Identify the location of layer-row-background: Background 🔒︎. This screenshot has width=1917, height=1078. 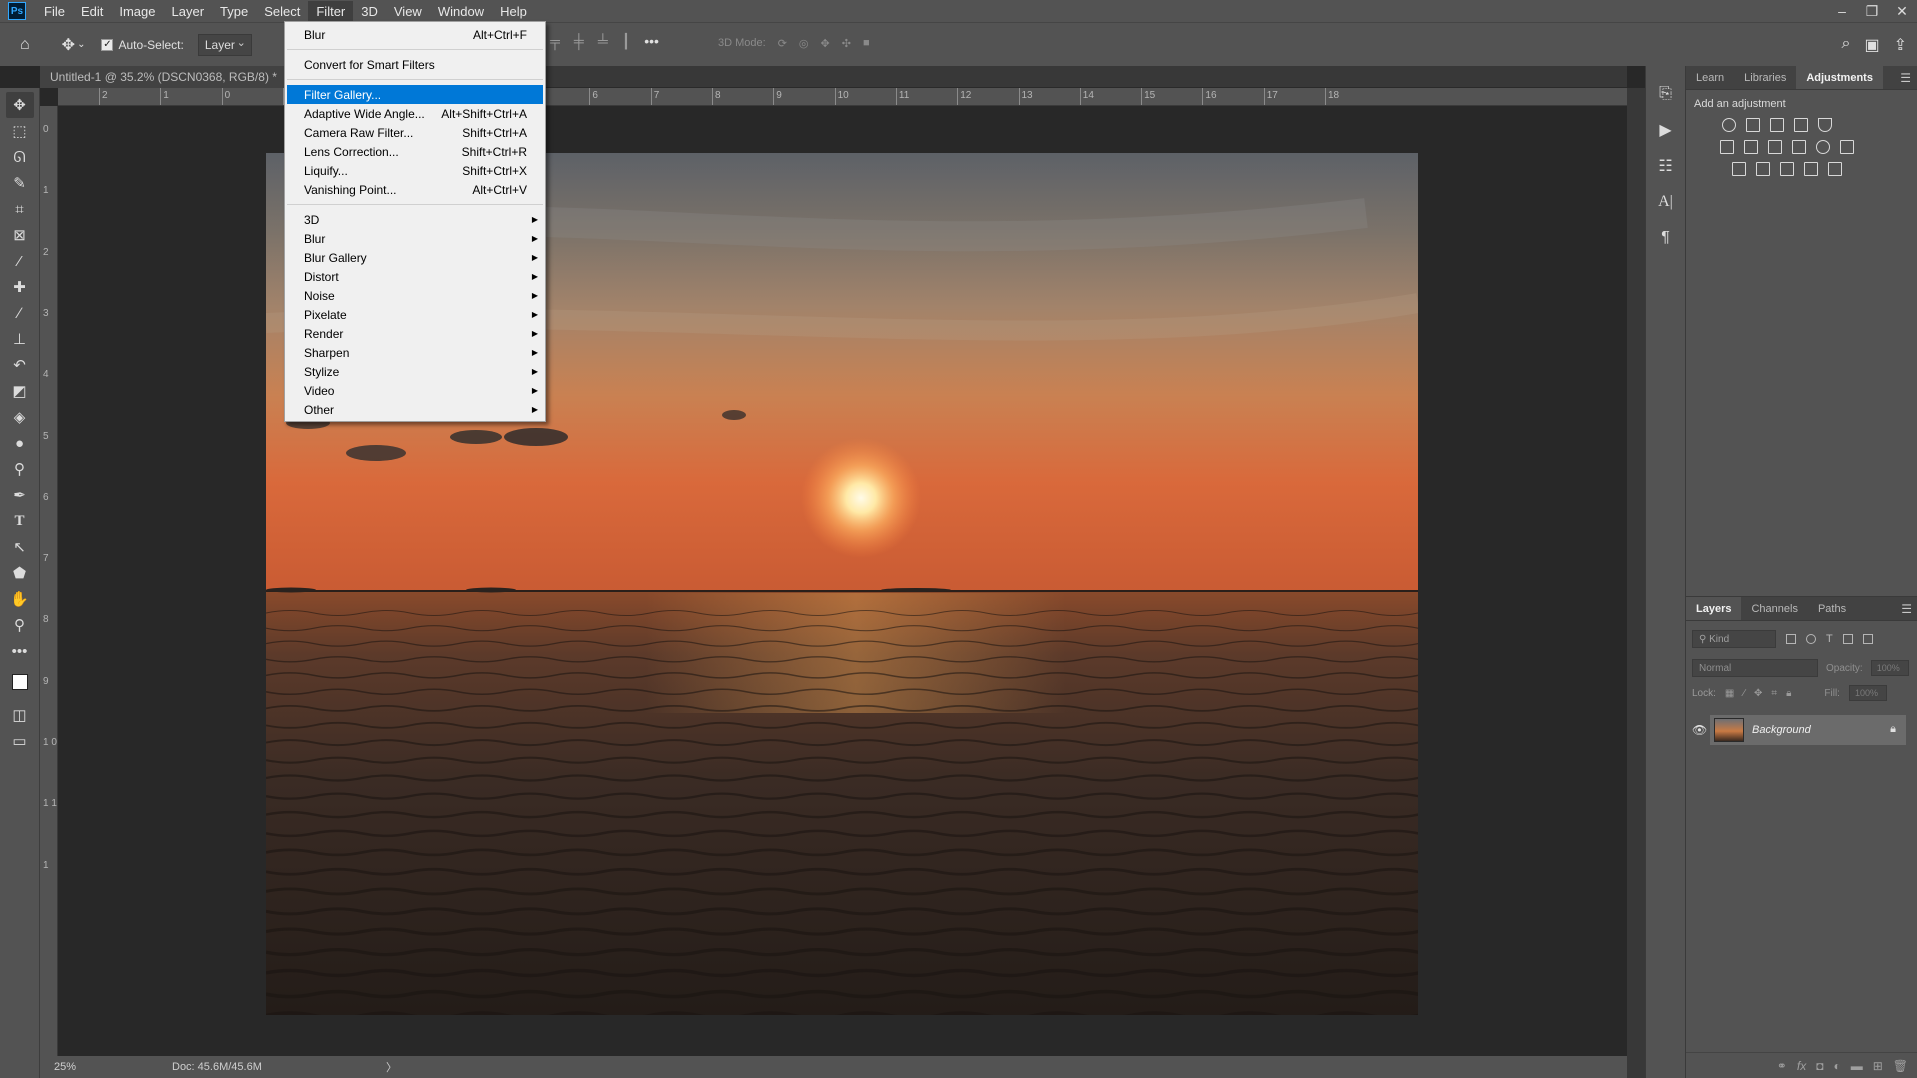
(1808, 730).